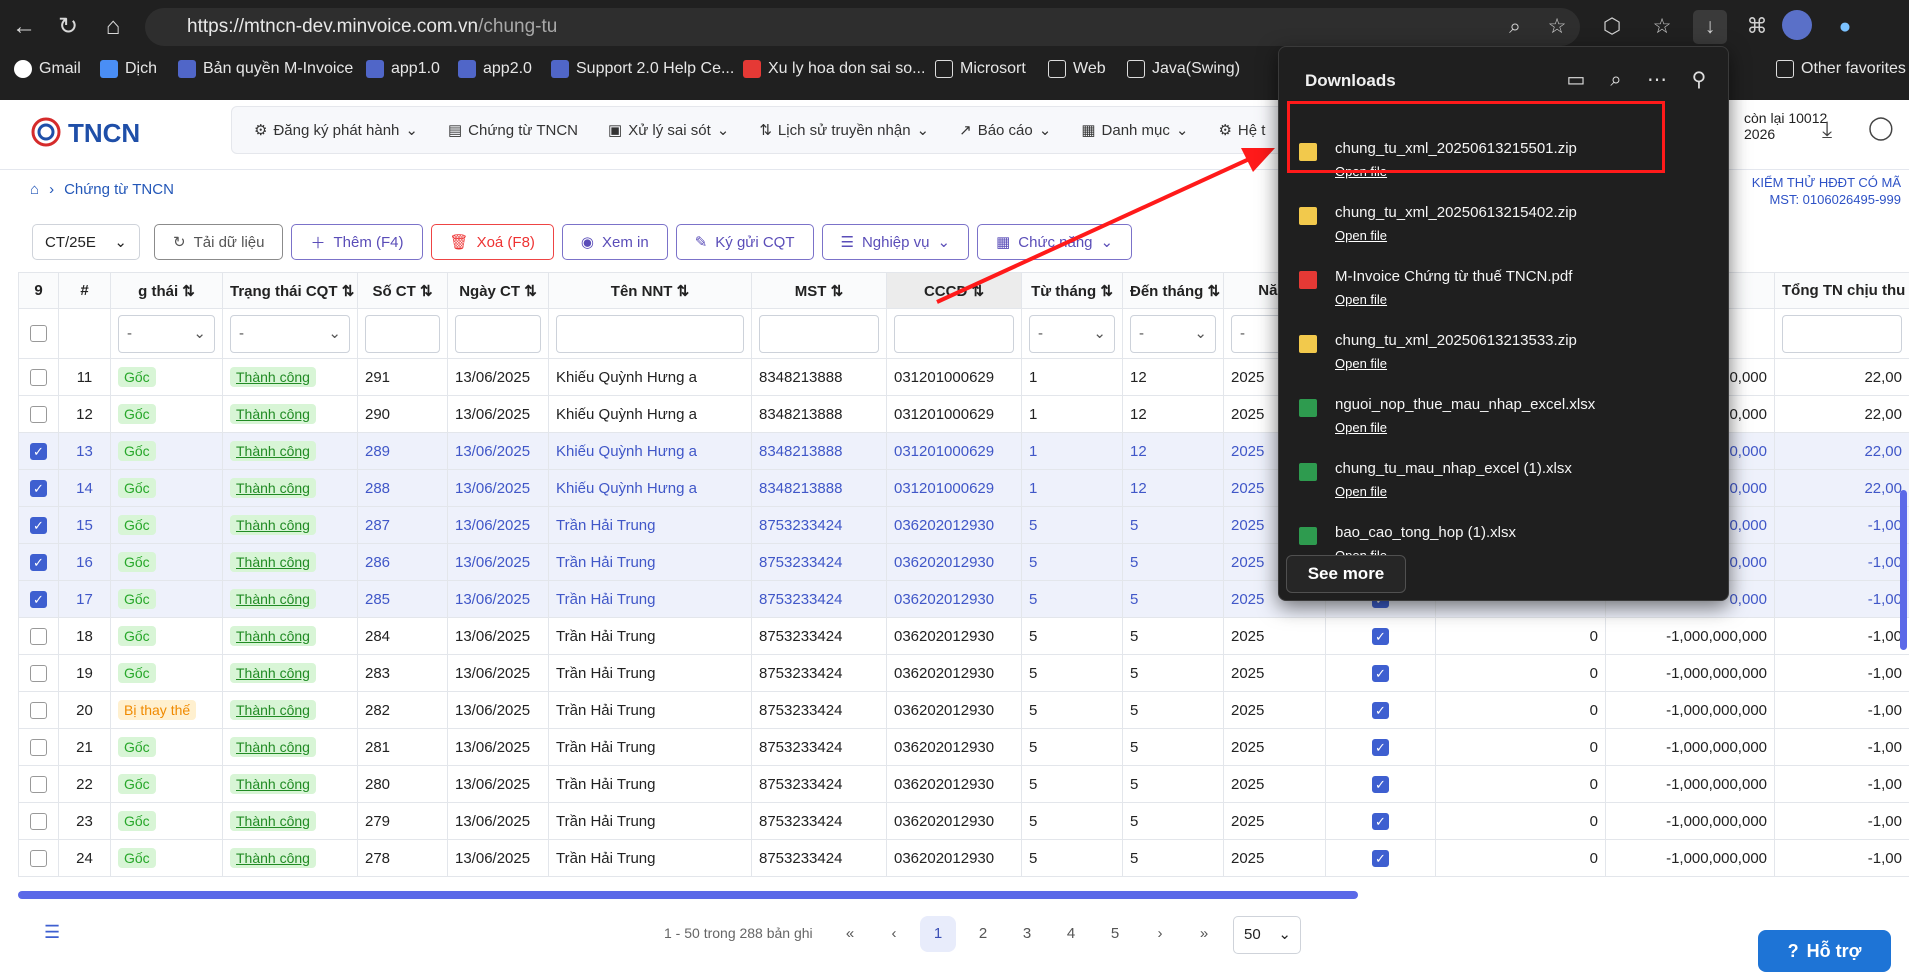 The image size is (1909, 976). What do you see at coordinates (1616, 80) in the screenshot?
I see `search-icon: ⌕` at bounding box center [1616, 80].